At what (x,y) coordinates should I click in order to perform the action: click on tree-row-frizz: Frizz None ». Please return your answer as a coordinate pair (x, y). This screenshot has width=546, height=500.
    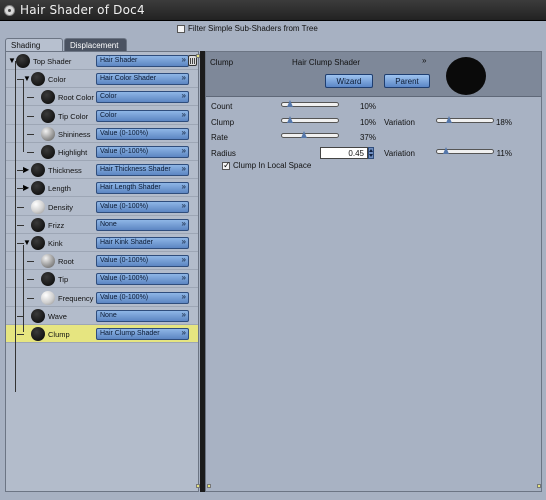
    Looking at the image, I should click on (102, 225).